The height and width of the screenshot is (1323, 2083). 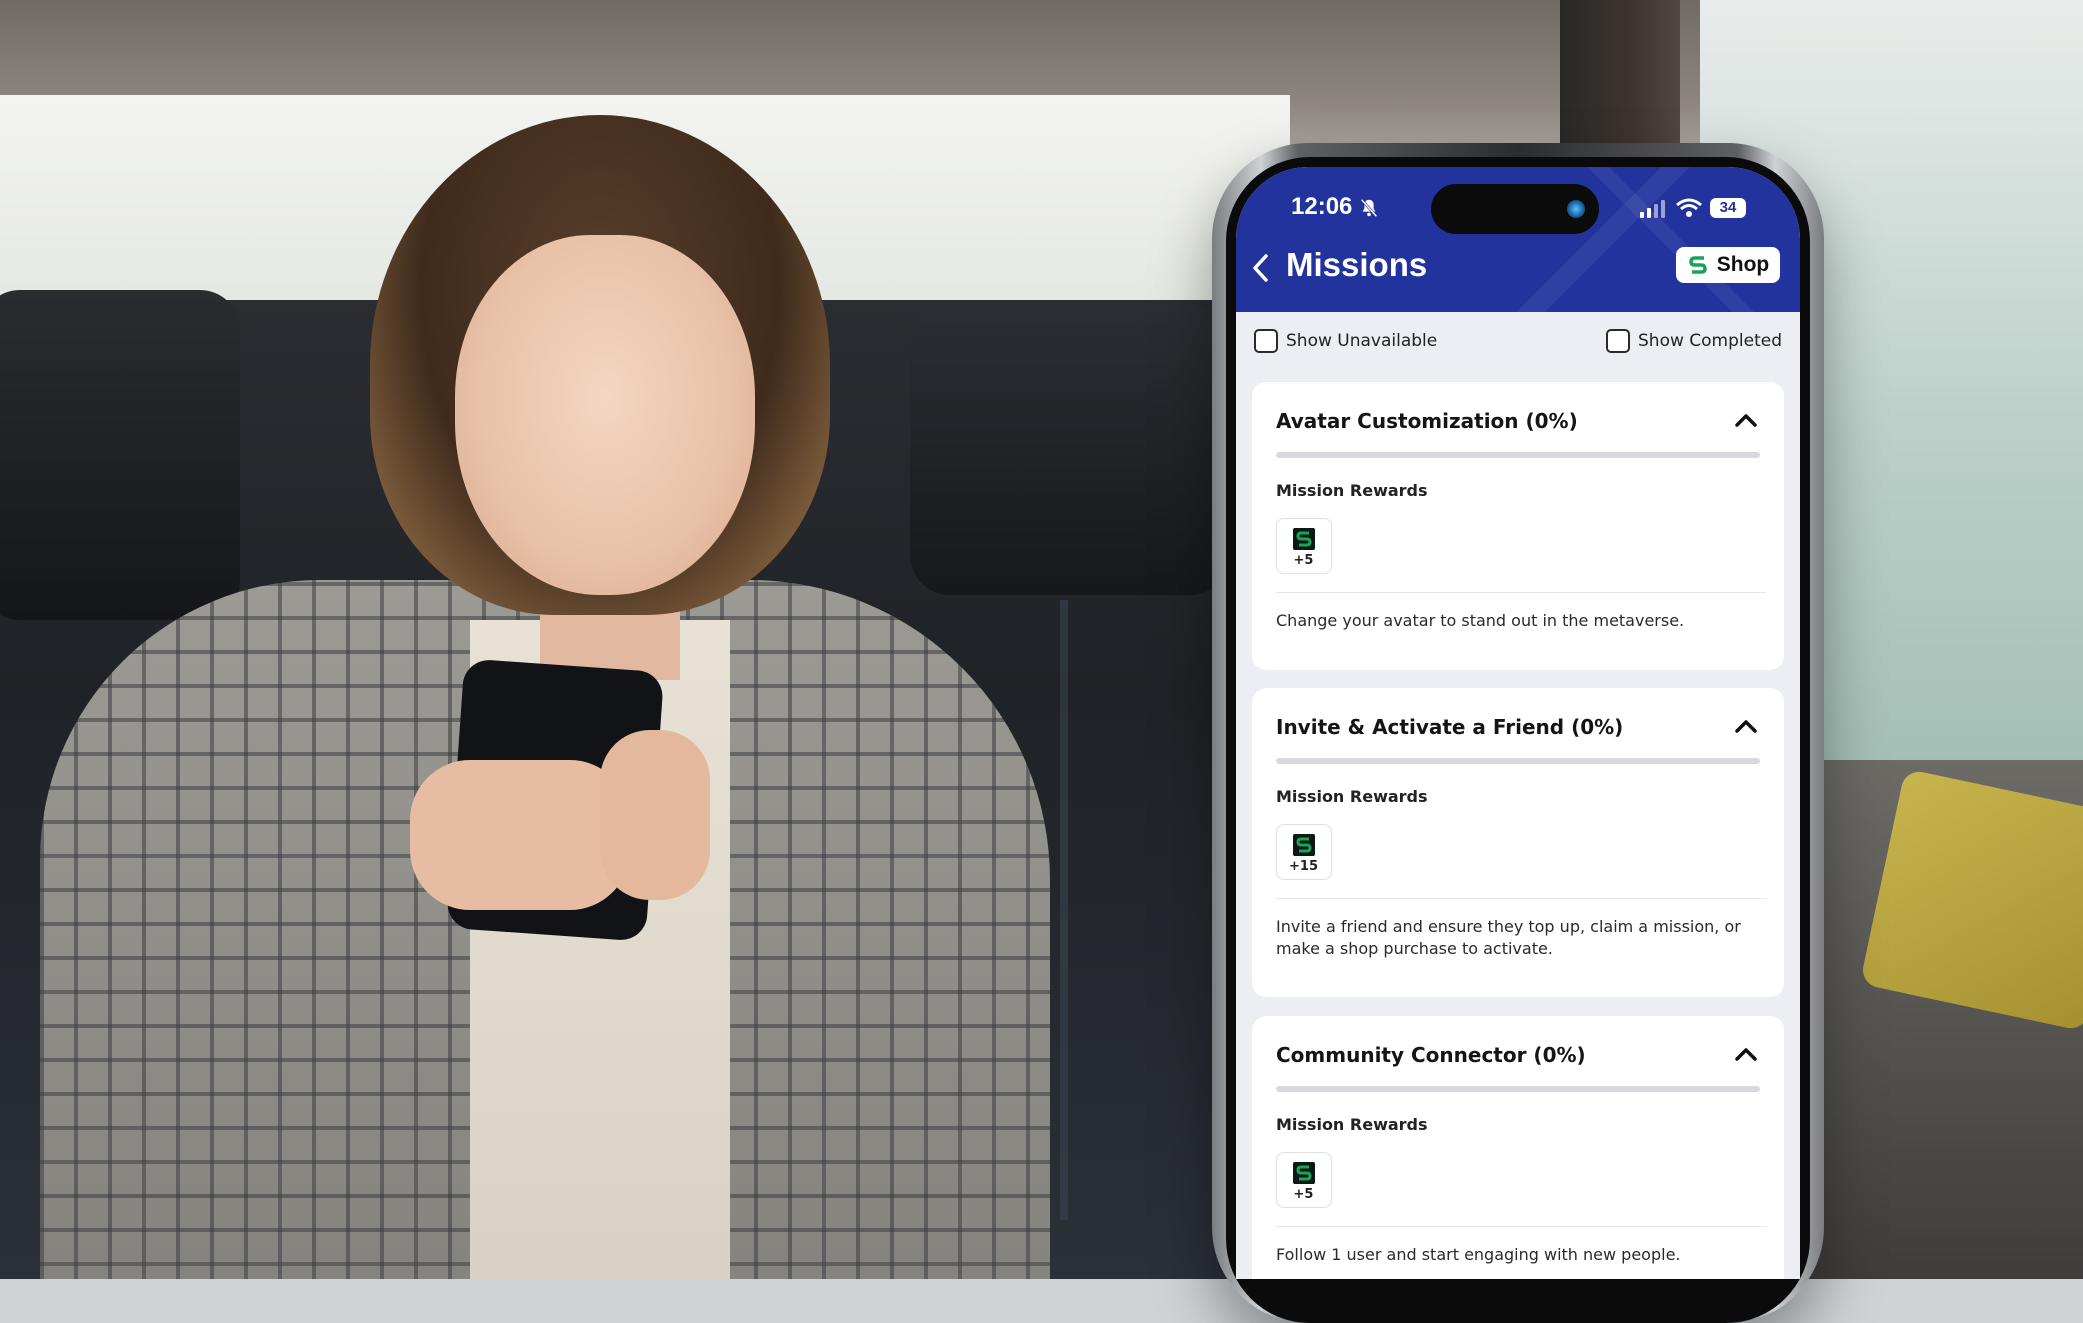 What do you see at coordinates (120, 455) in the screenshot?
I see `headrest-left` at bounding box center [120, 455].